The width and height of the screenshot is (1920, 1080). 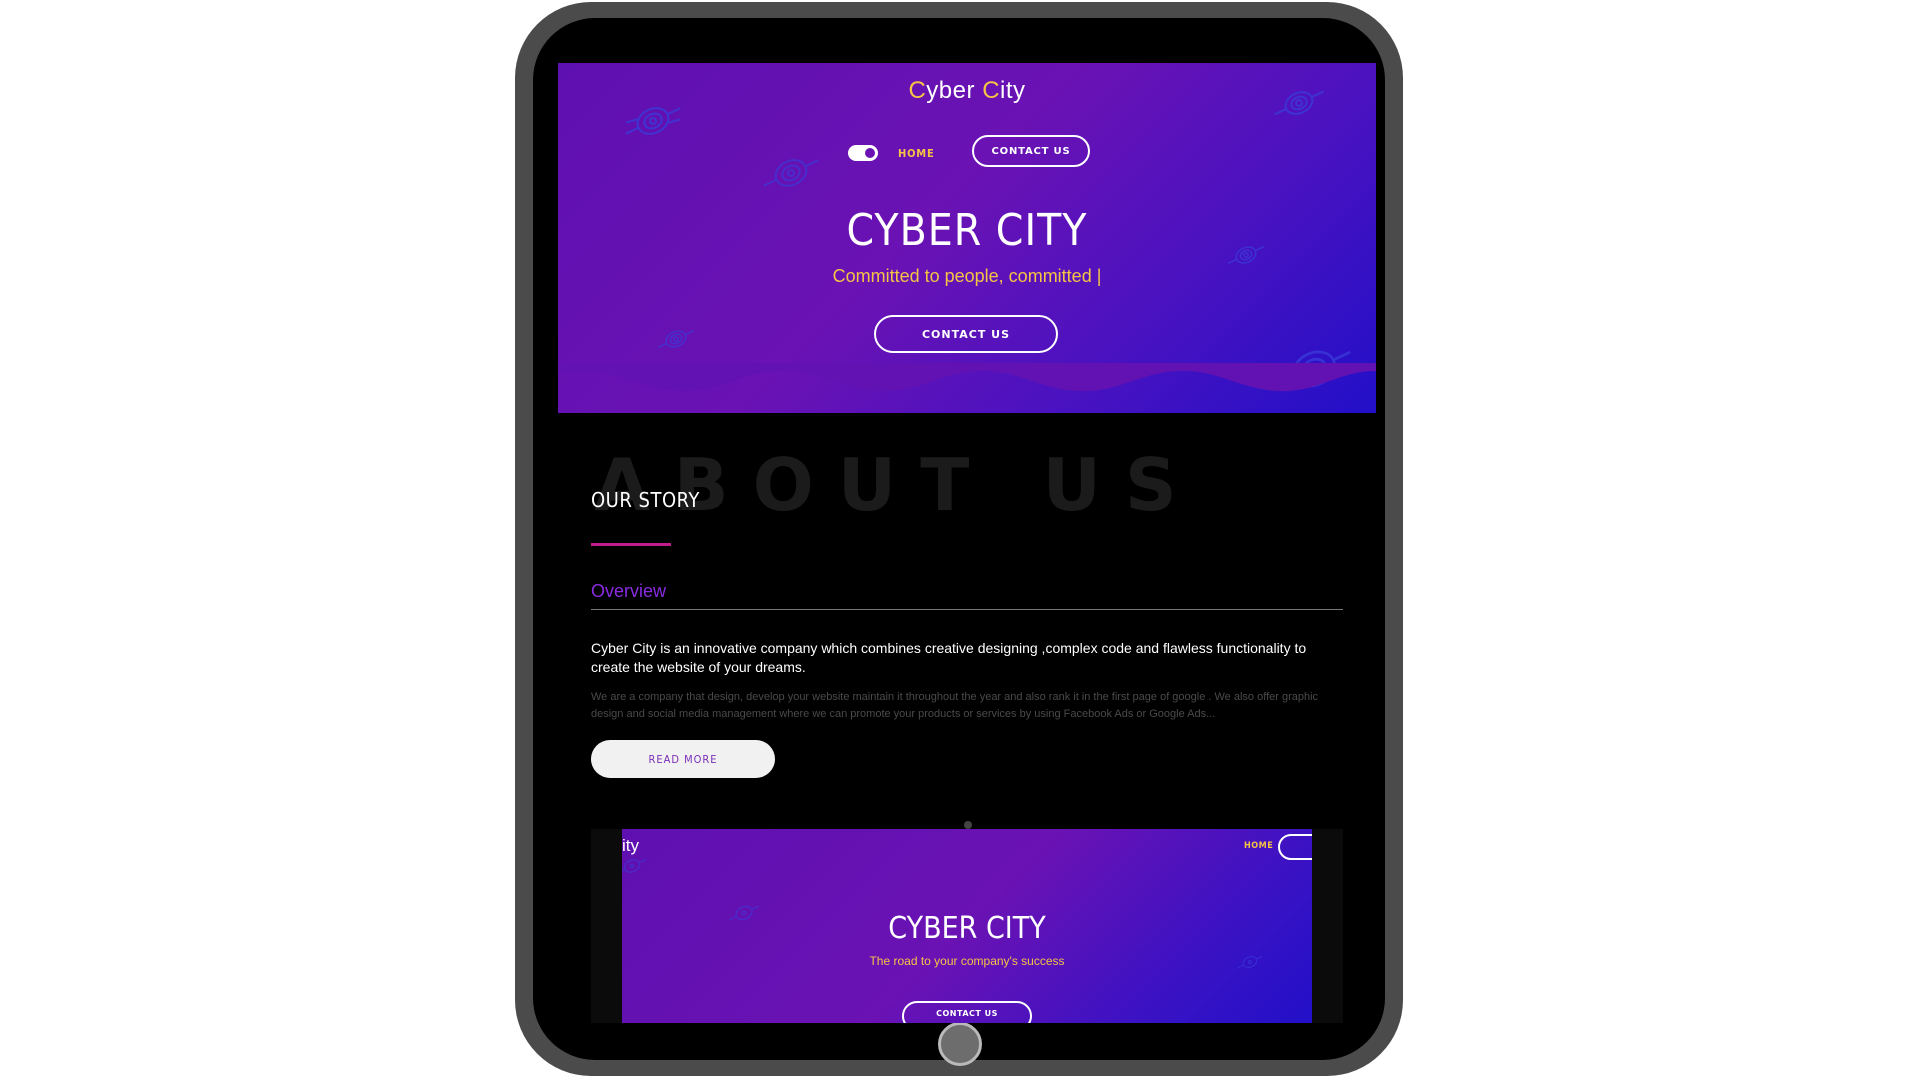 What do you see at coordinates (967, 1012) in the screenshot?
I see `preview-contact-button: CONTACT US` at bounding box center [967, 1012].